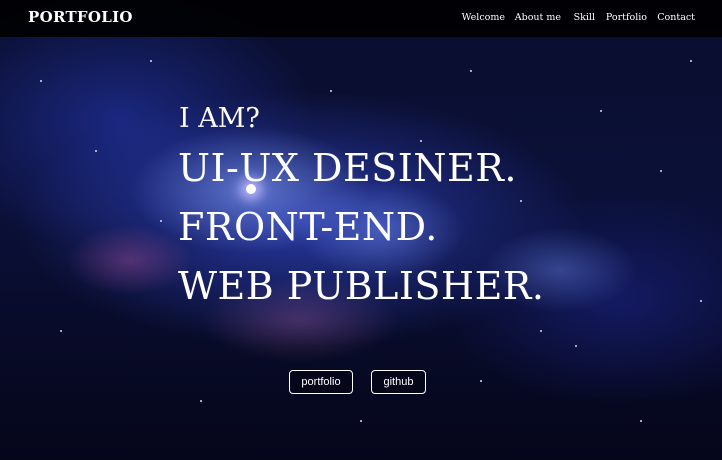 The image size is (722, 460). Describe the element at coordinates (398, 382) in the screenshot. I see `github-button: github` at that location.